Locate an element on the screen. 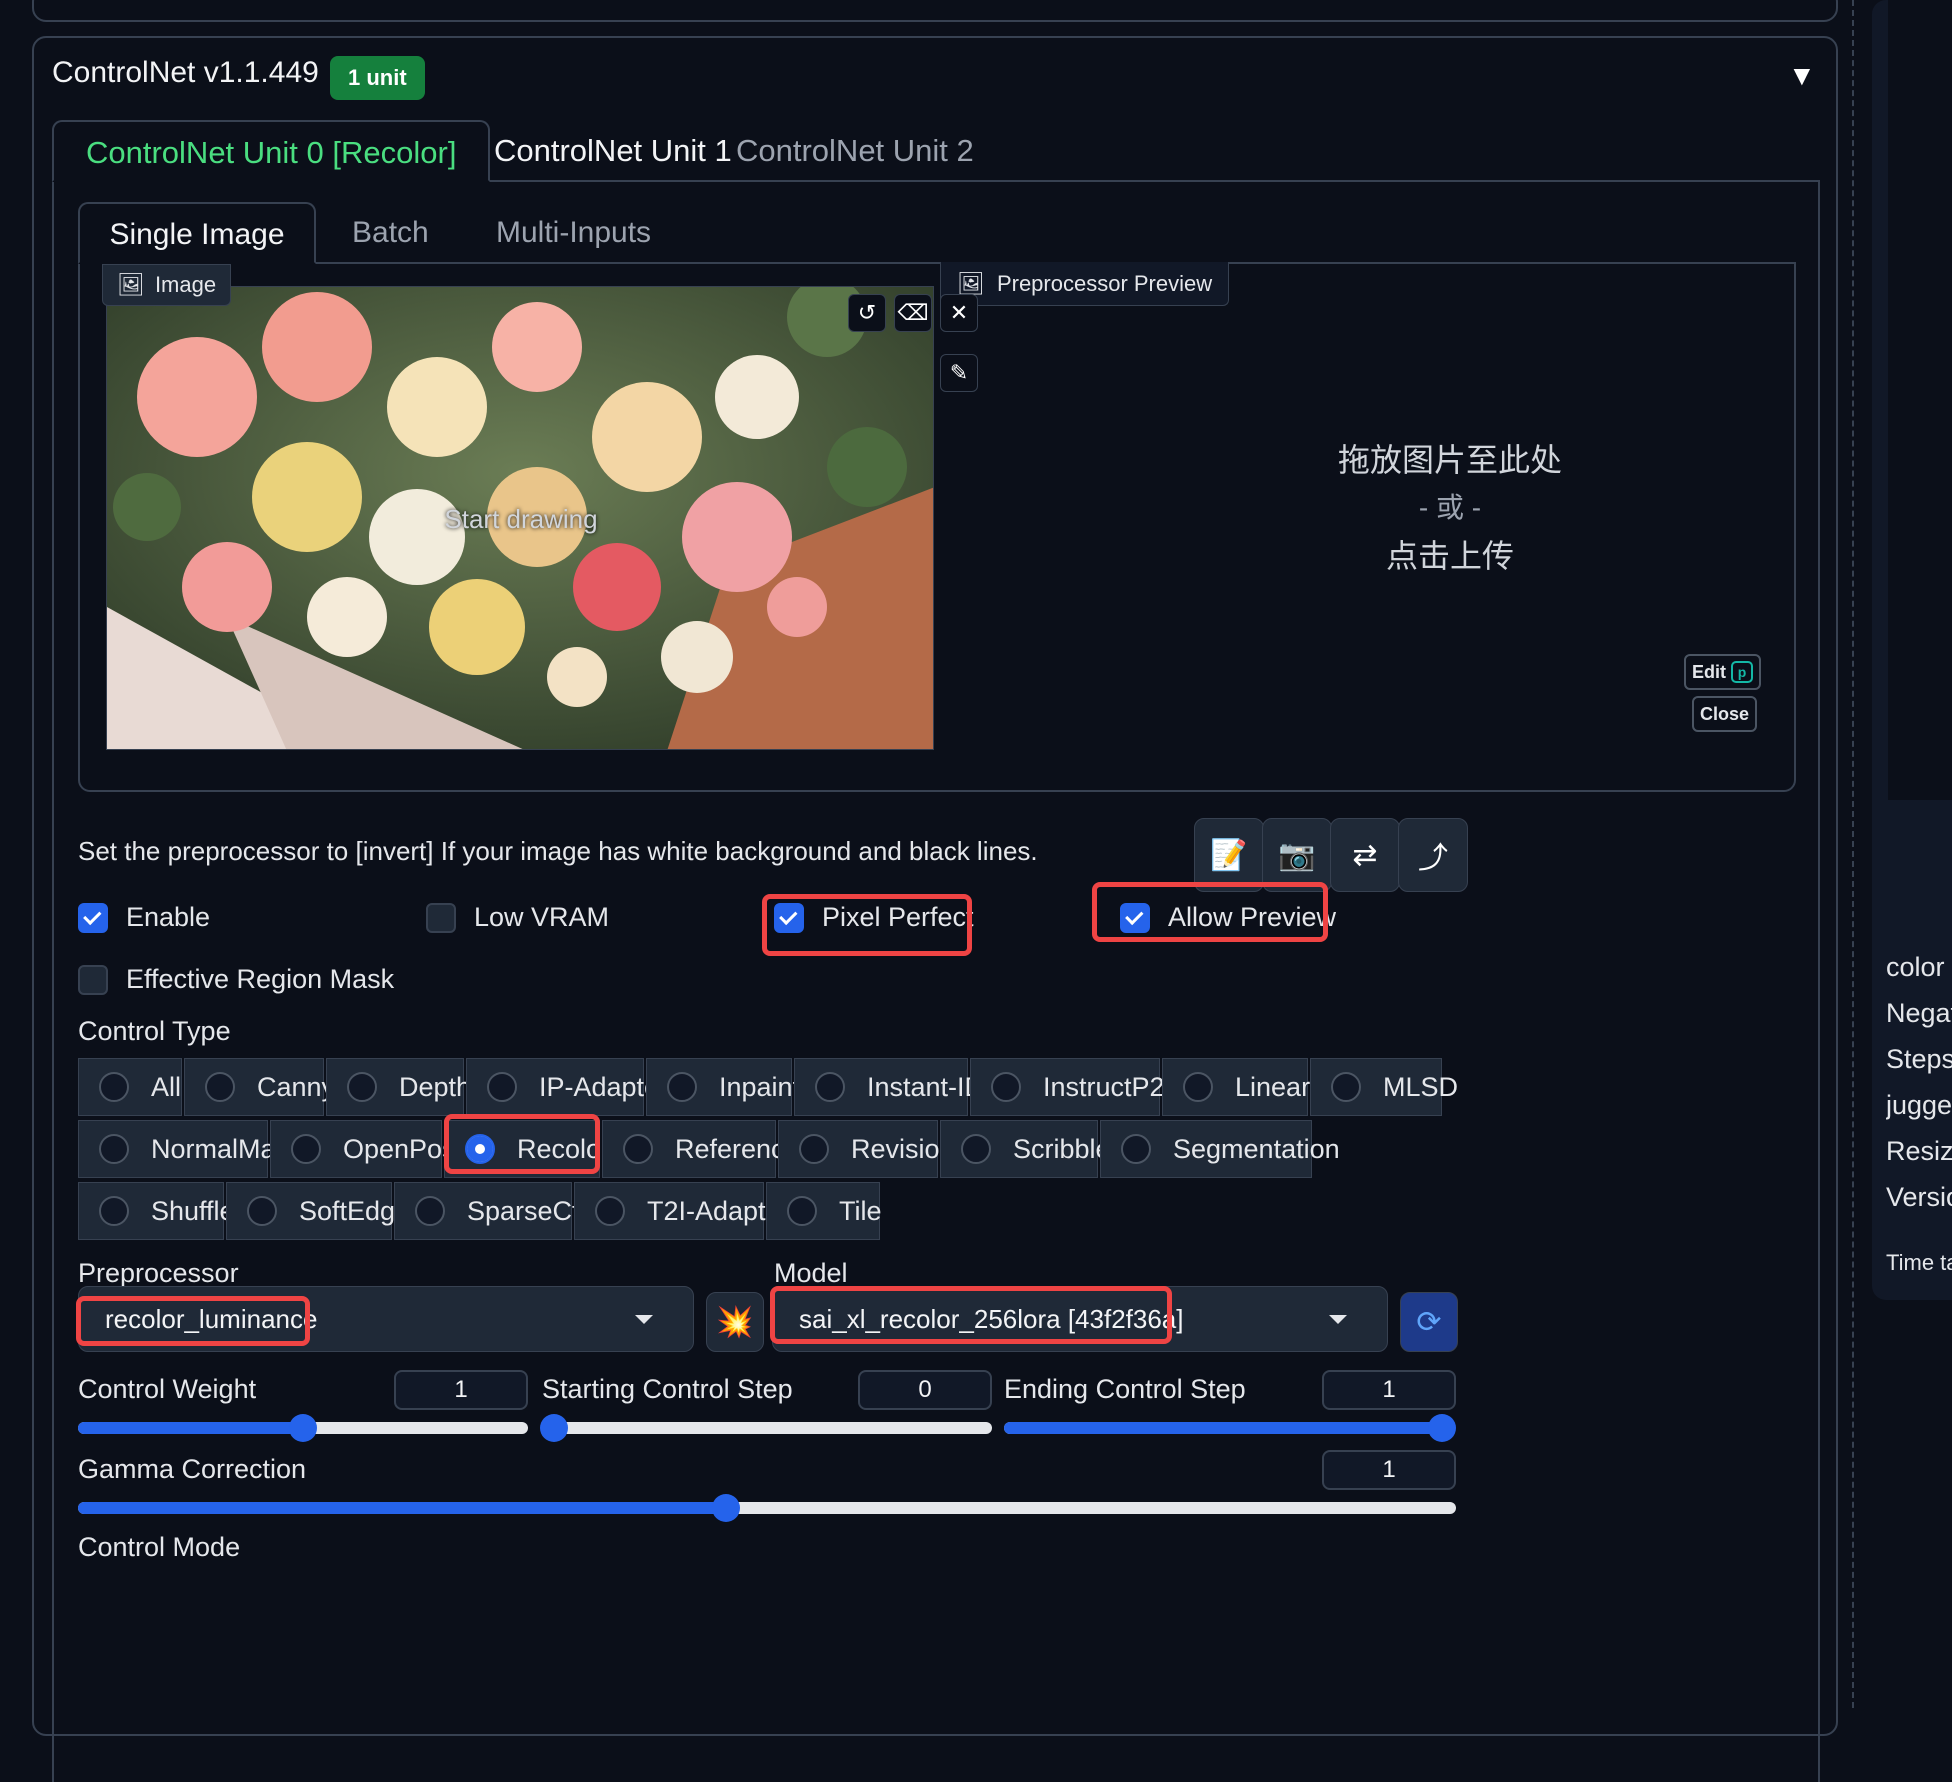 Image resolution: width=1952 pixels, height=1782 pixels. radio-reference: Reference is located at coordinates (701, 1149).